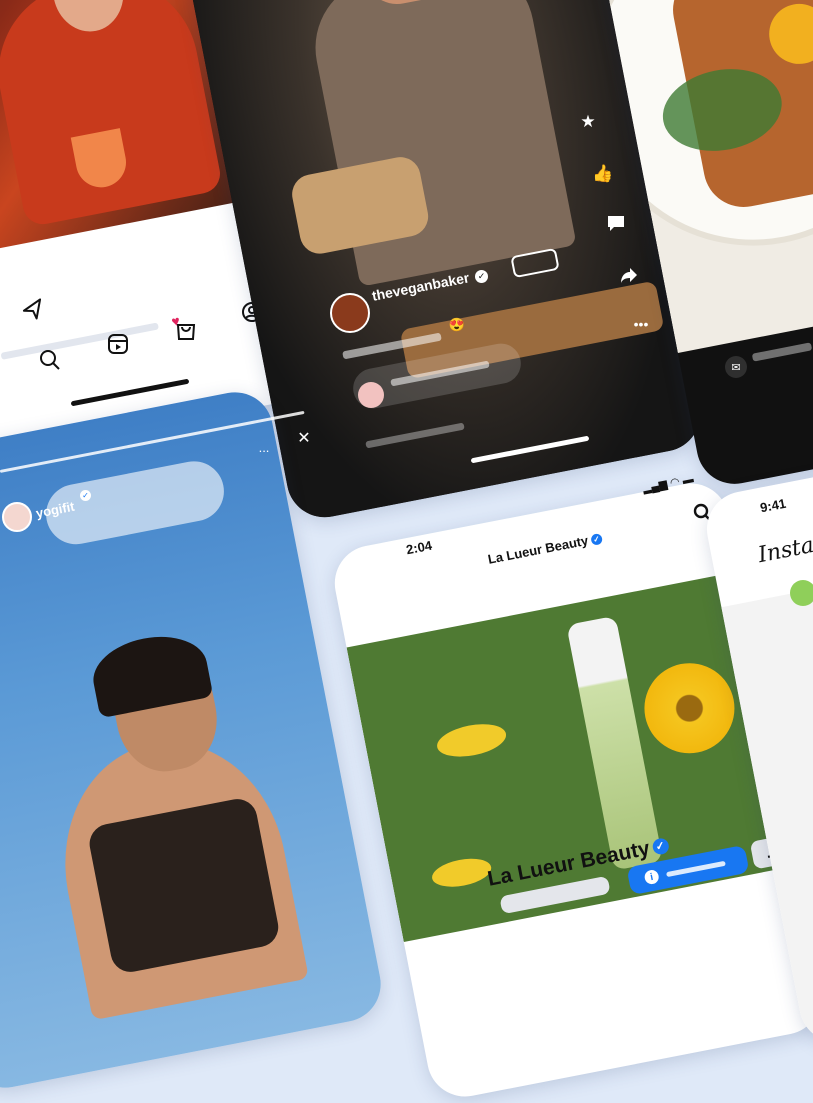 The height and width of the screenshot is (1103, 813). Describe the element at coordinates (660, 847) in the screenshot. I see `brand-profile-verified-icon: ✓` at that location.